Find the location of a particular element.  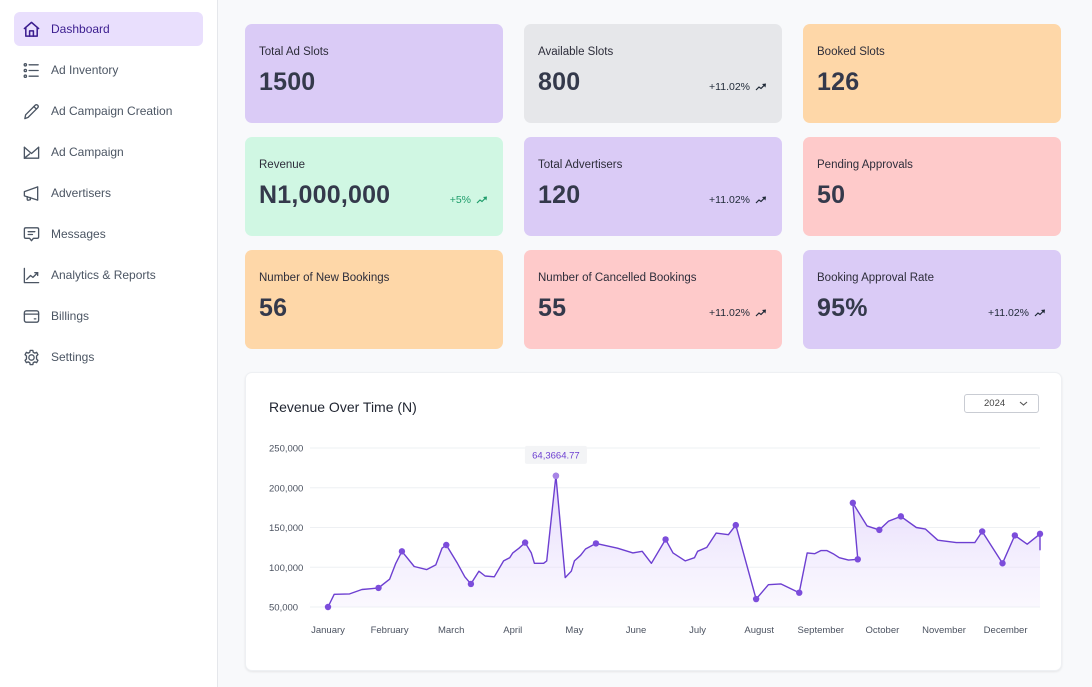

chart-line-icon is located at coordinates (31, 275).